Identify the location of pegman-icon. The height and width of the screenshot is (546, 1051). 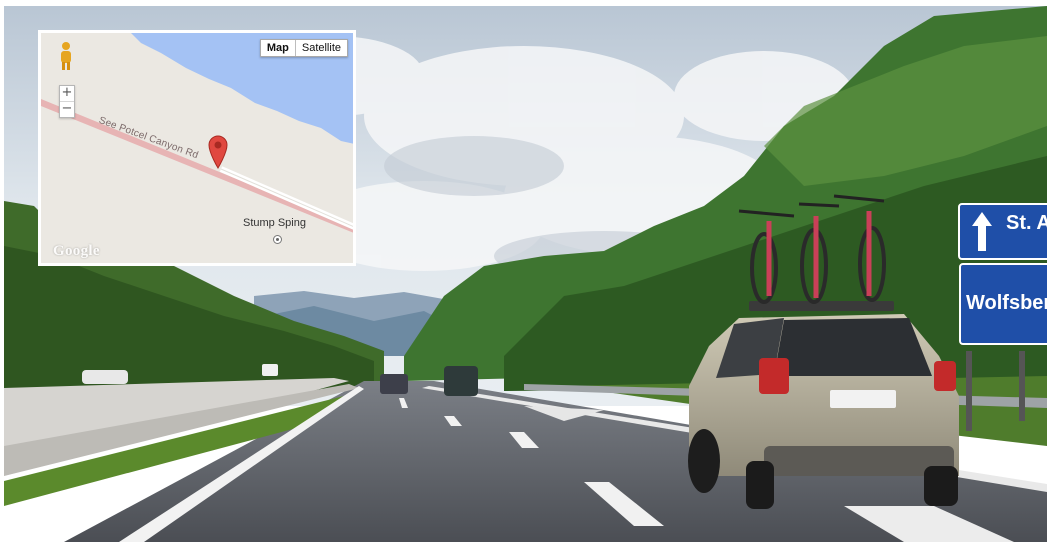
(66, 56).